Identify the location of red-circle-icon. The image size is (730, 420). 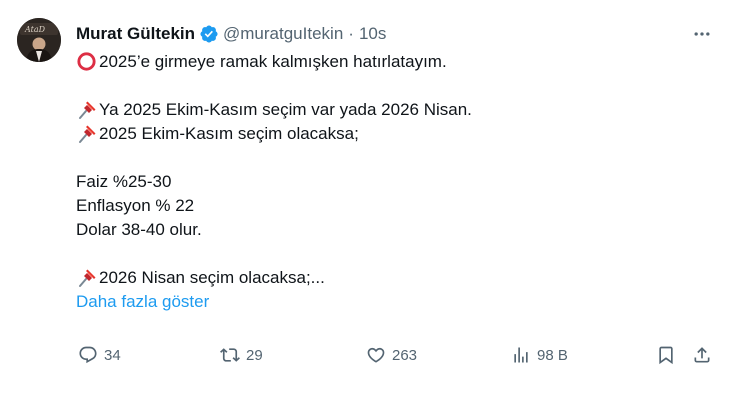
(87, 62).